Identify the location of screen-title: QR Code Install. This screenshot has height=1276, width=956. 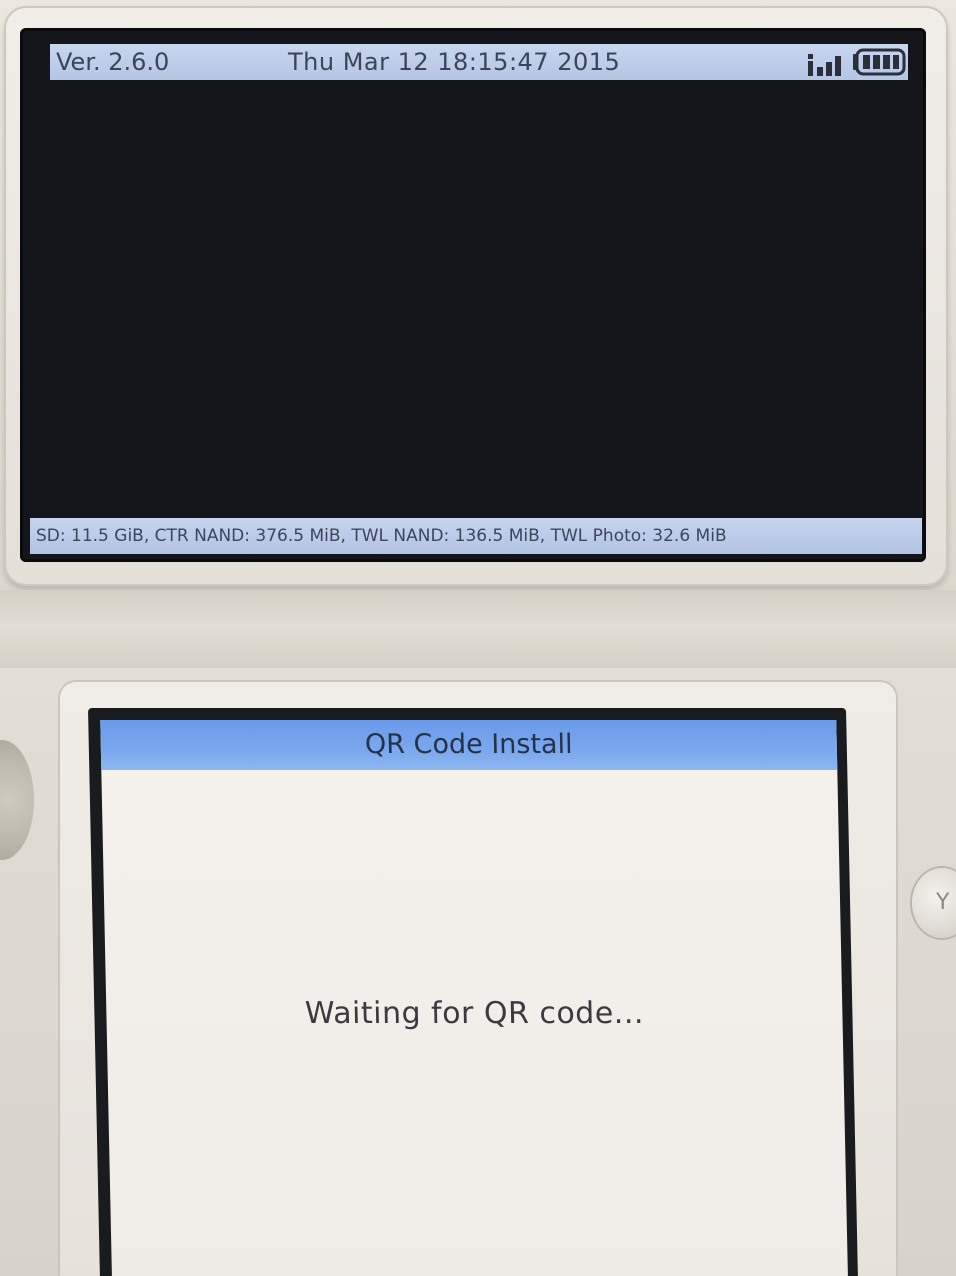
(469, 745).